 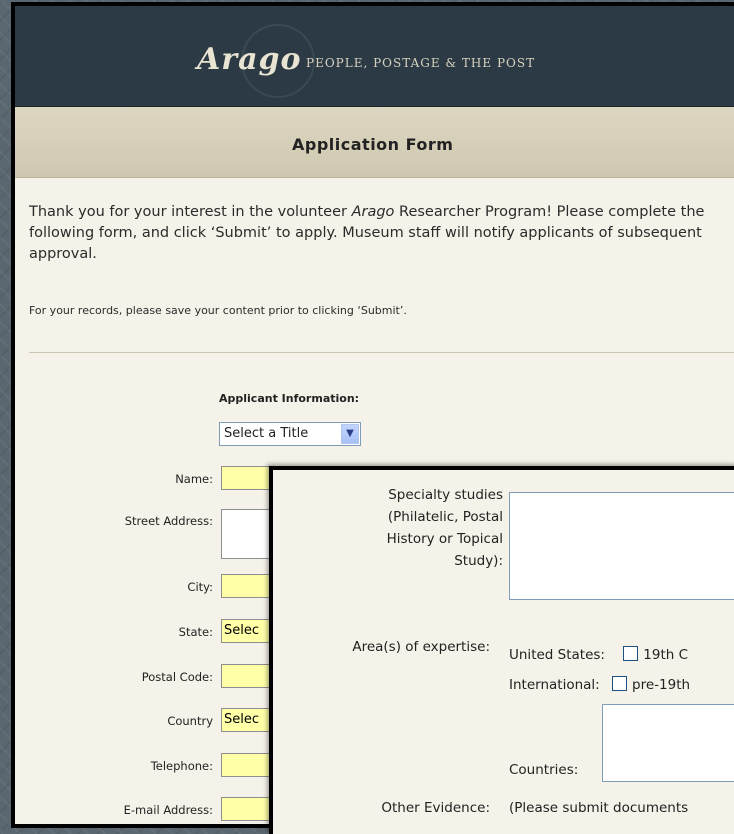 What do you see at coordinates (478, 561) in the screenshot?
I see `specialty-label-line: Study):` at bounding box center [478, 561].